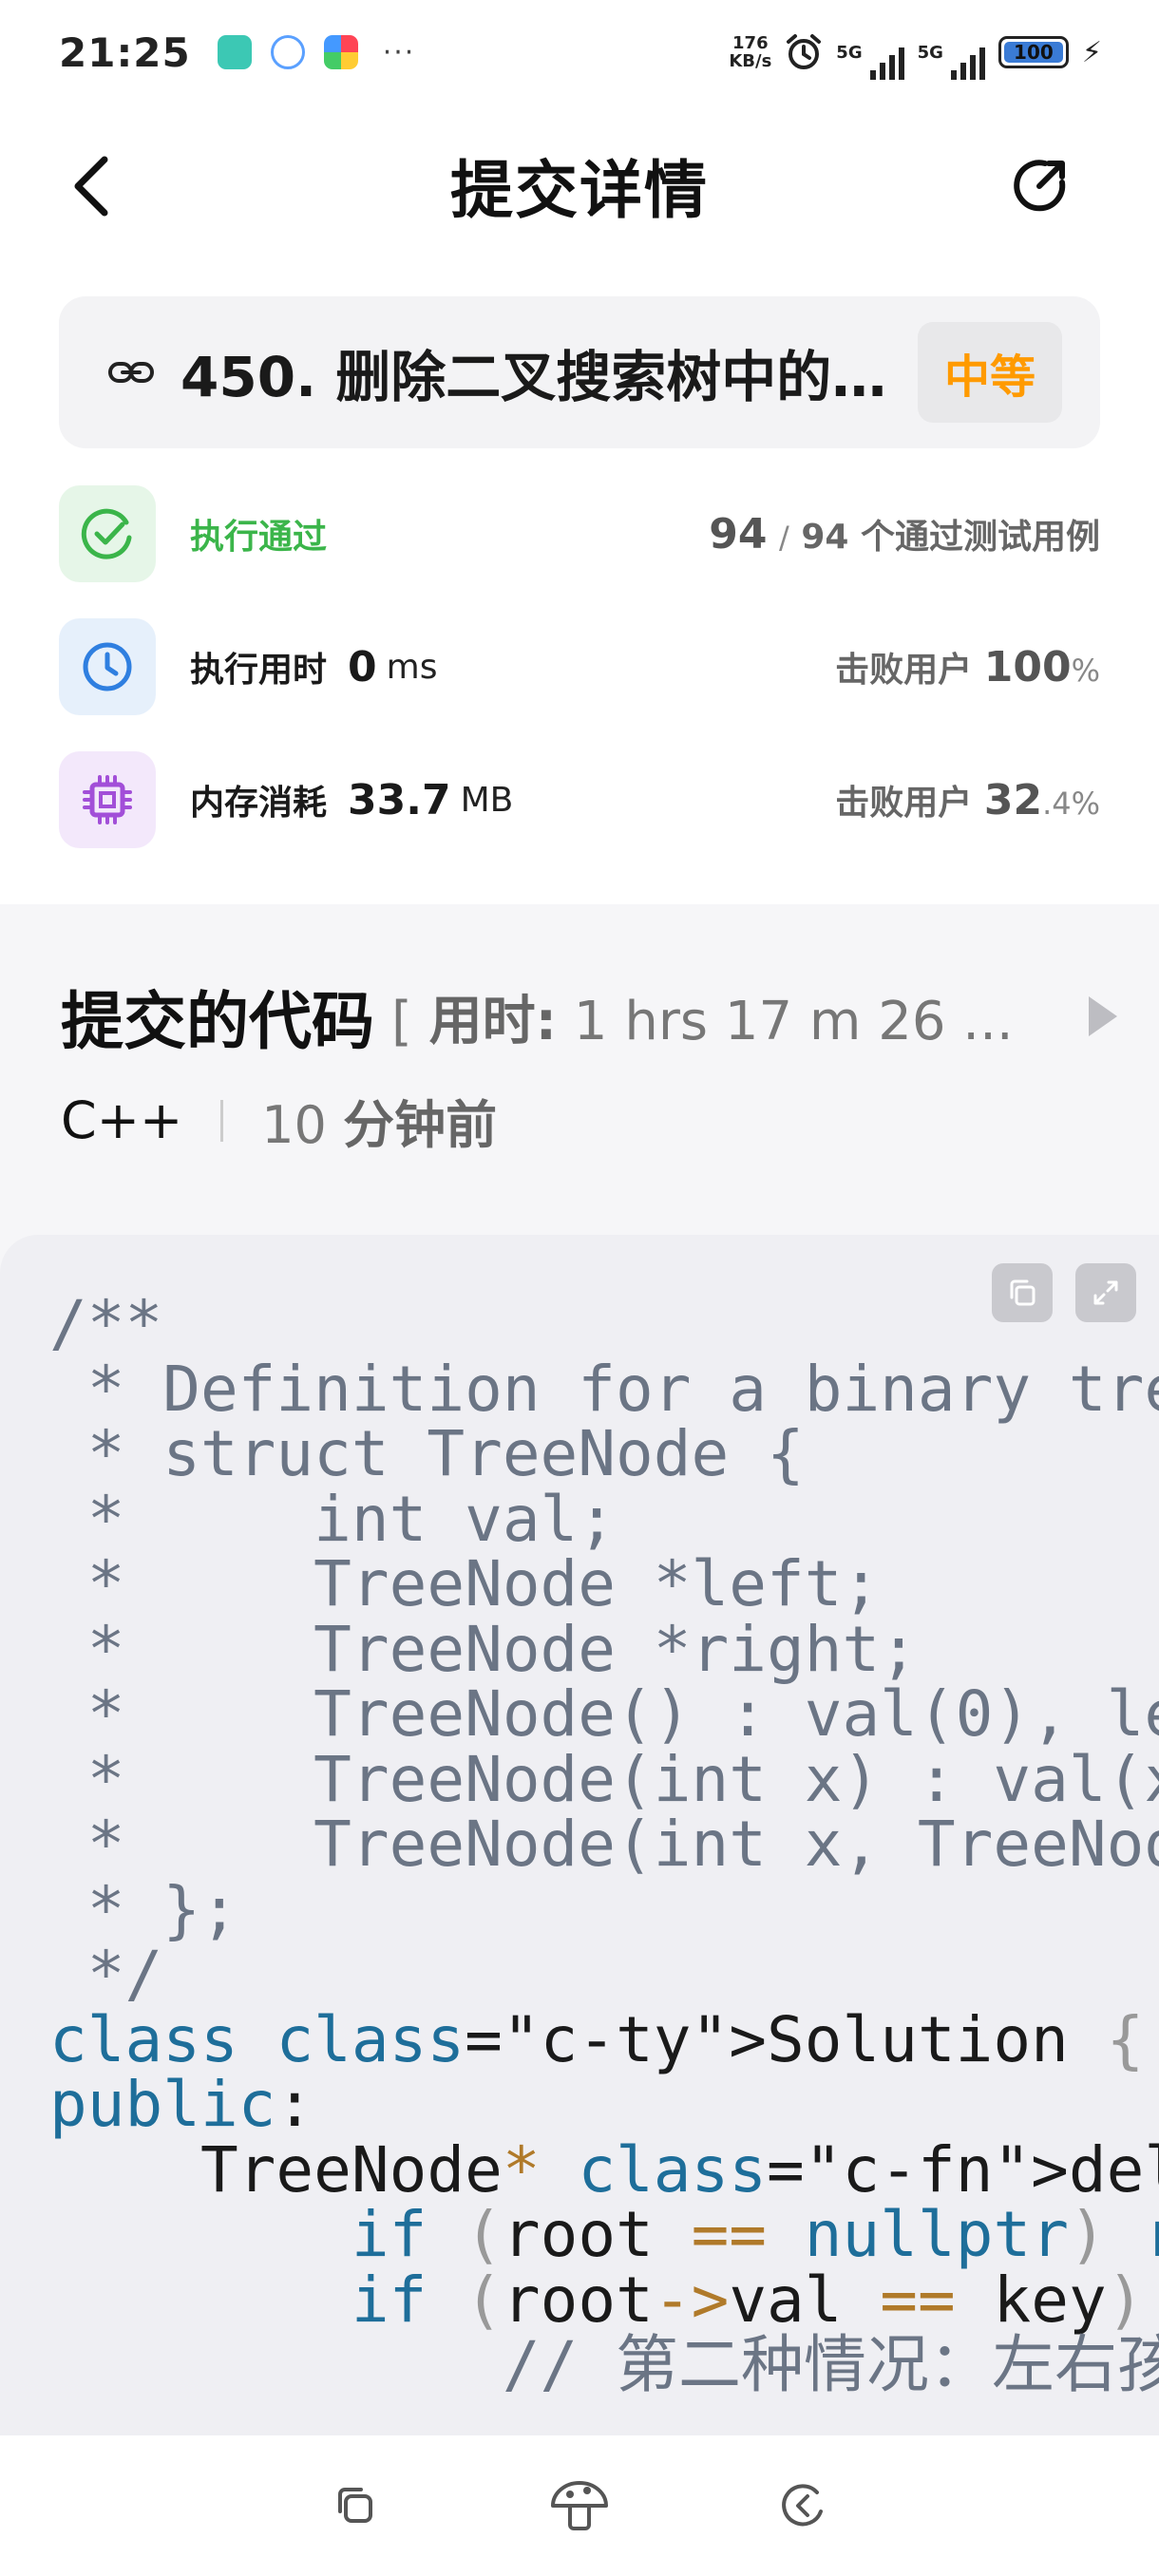 This screenshot has width=1159, height=2576. What do you see at coordinates (1064, 1292) in the screenshot?
I see `code-toolbar` at bounding box center [1064, 1292].